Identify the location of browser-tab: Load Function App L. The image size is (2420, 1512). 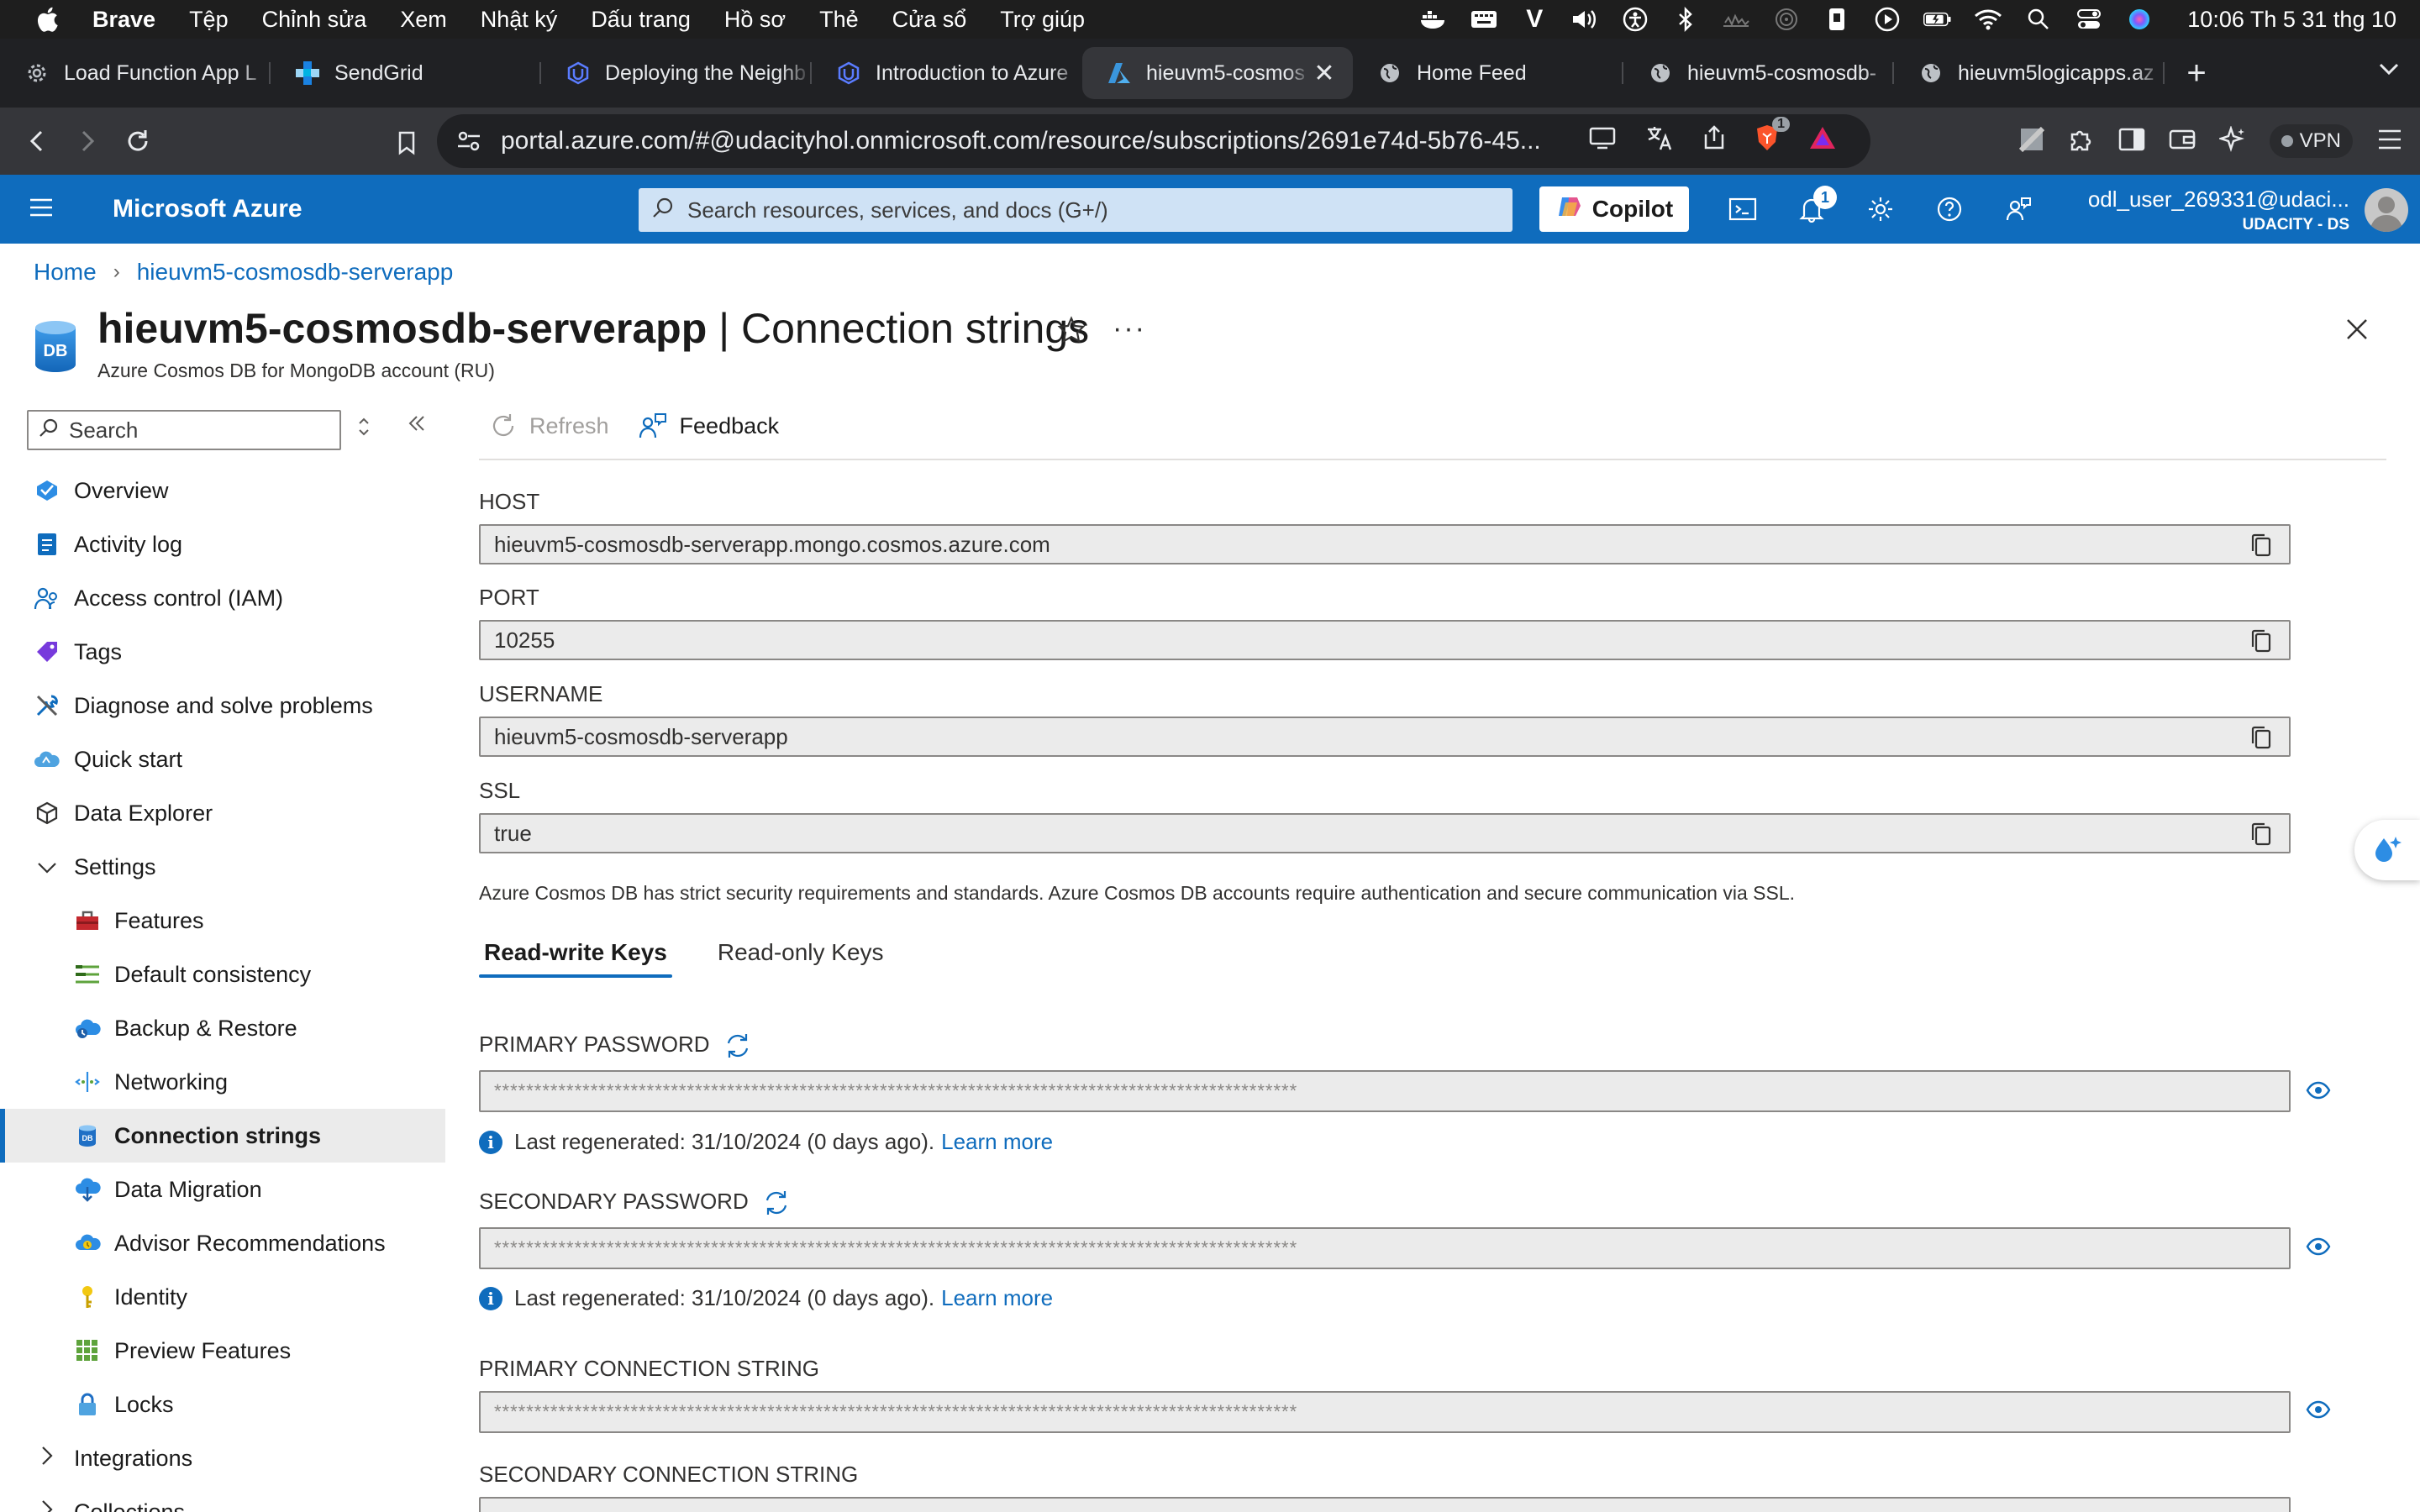
(135, 73).